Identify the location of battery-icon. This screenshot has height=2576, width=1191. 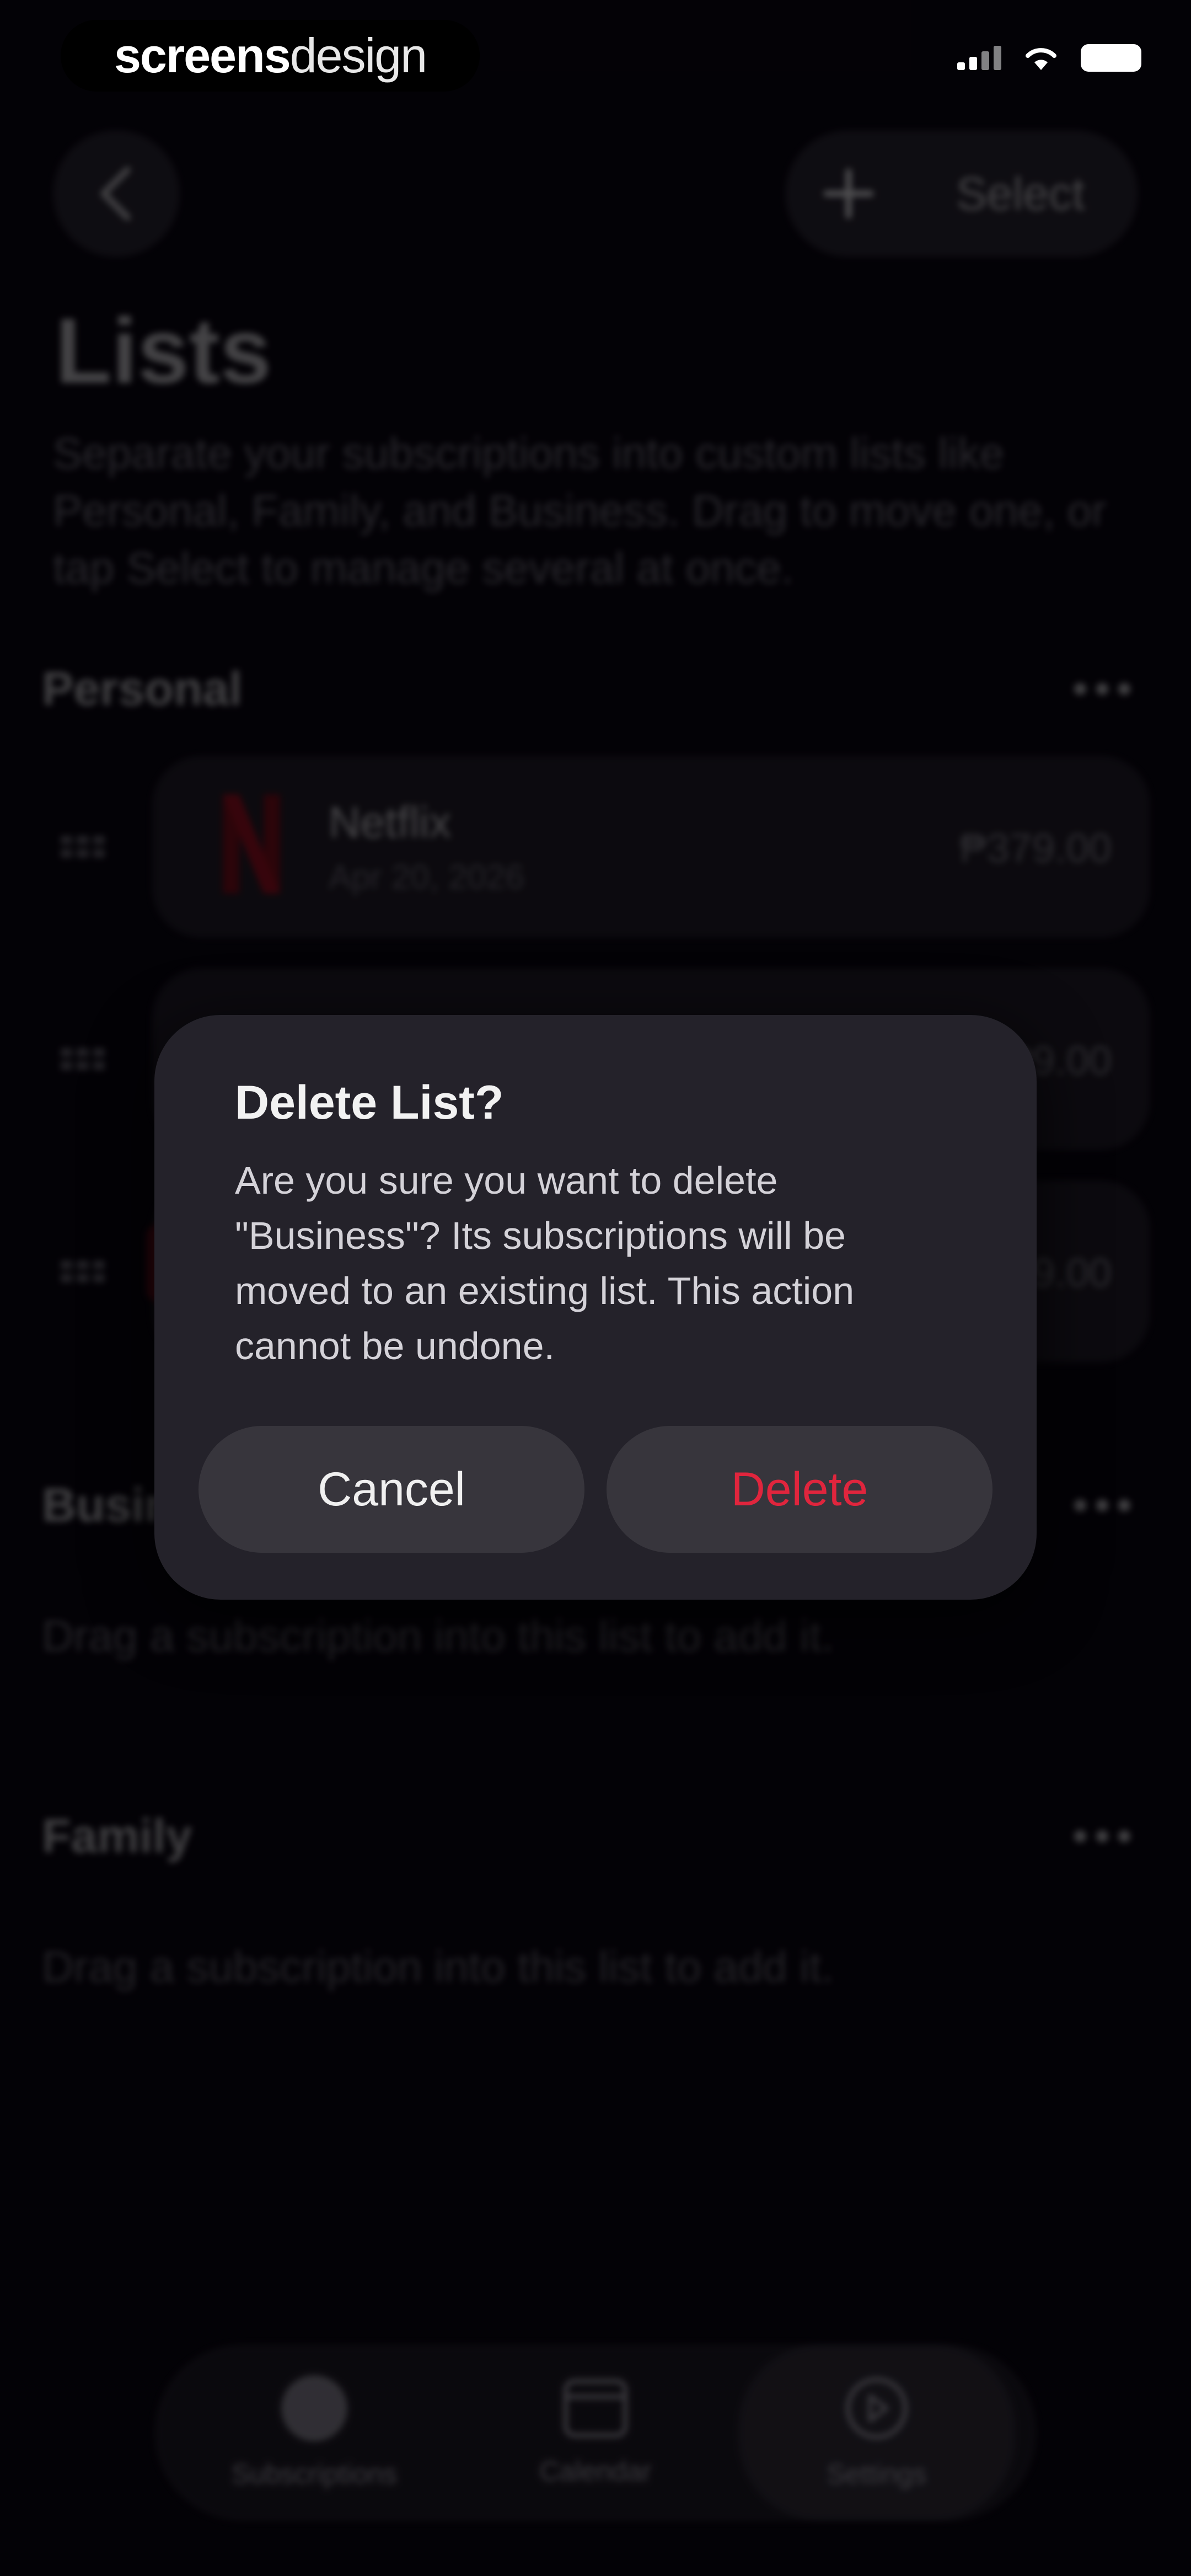
(1111, 58).